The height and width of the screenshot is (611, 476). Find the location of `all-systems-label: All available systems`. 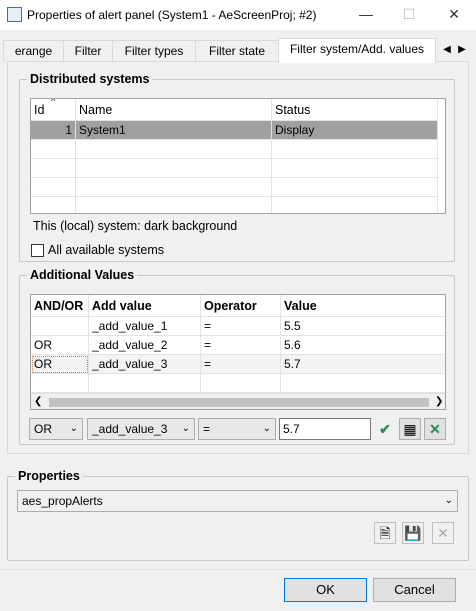

all-systems-label: All available systems is located at coordinates (106, 250).